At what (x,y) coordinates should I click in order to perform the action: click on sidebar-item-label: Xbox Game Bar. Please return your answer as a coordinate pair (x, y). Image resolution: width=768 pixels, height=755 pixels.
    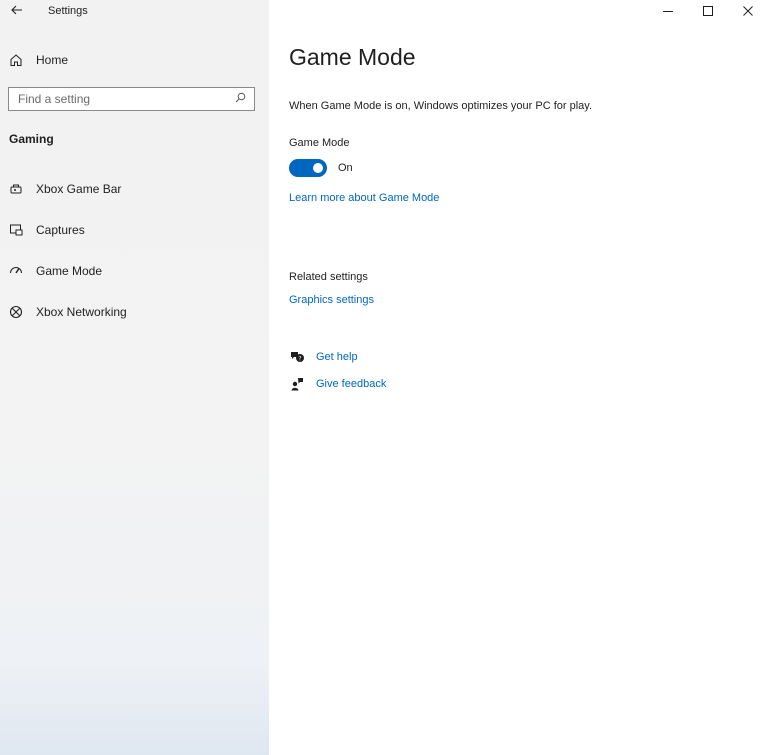
    Looking at the image, I should click on (79, 189).